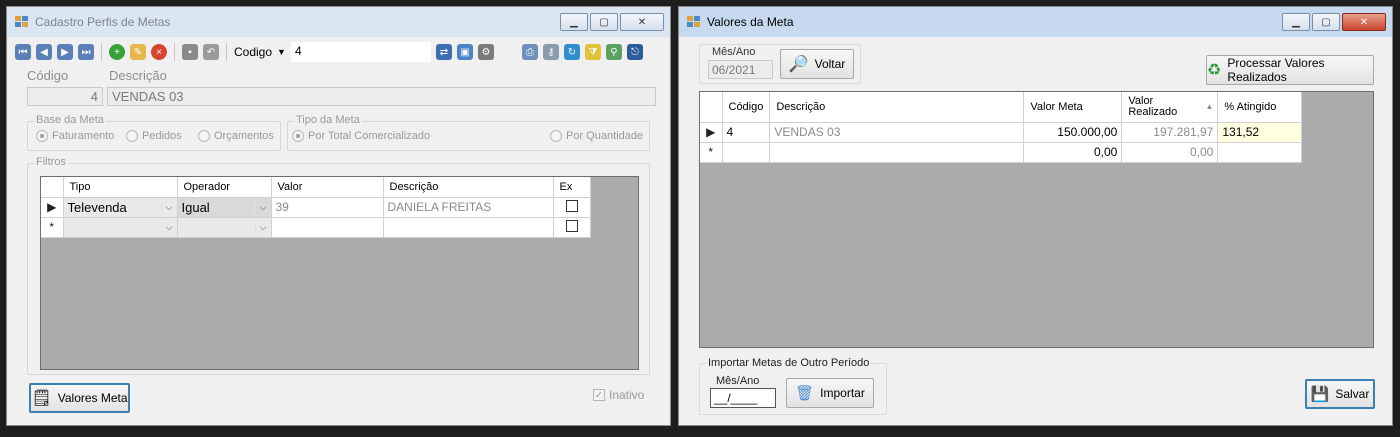 The width and height of the screenshot is (1400, 437). Describe the element at coordinates (159, 52) in the screenshot. I see `delete-icon: ×` at that location.